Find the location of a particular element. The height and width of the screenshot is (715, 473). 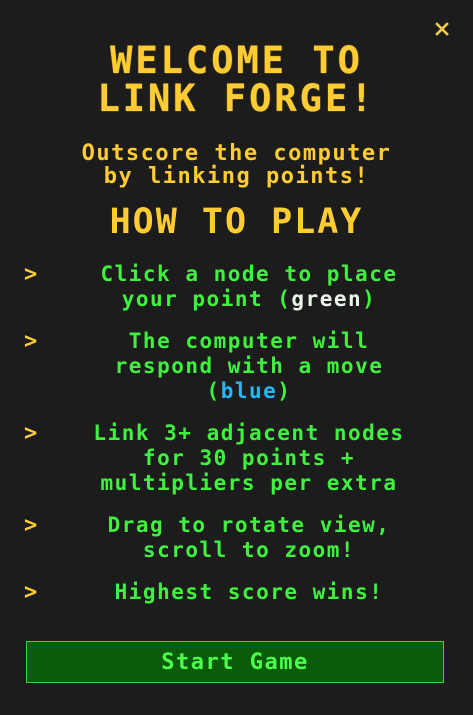

blue-highlight: blue is located at coordinates (249, 391).